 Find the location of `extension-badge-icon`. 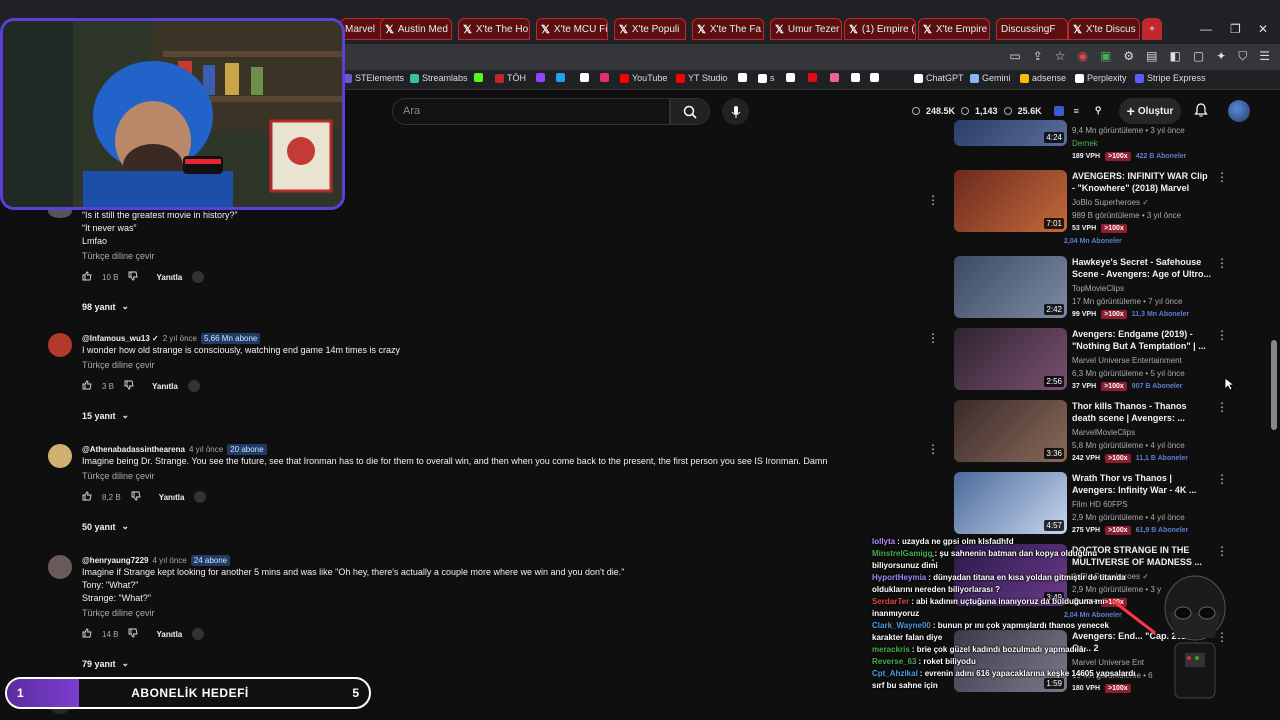

extension-badge-icon is located at coordinates (1058, 110).